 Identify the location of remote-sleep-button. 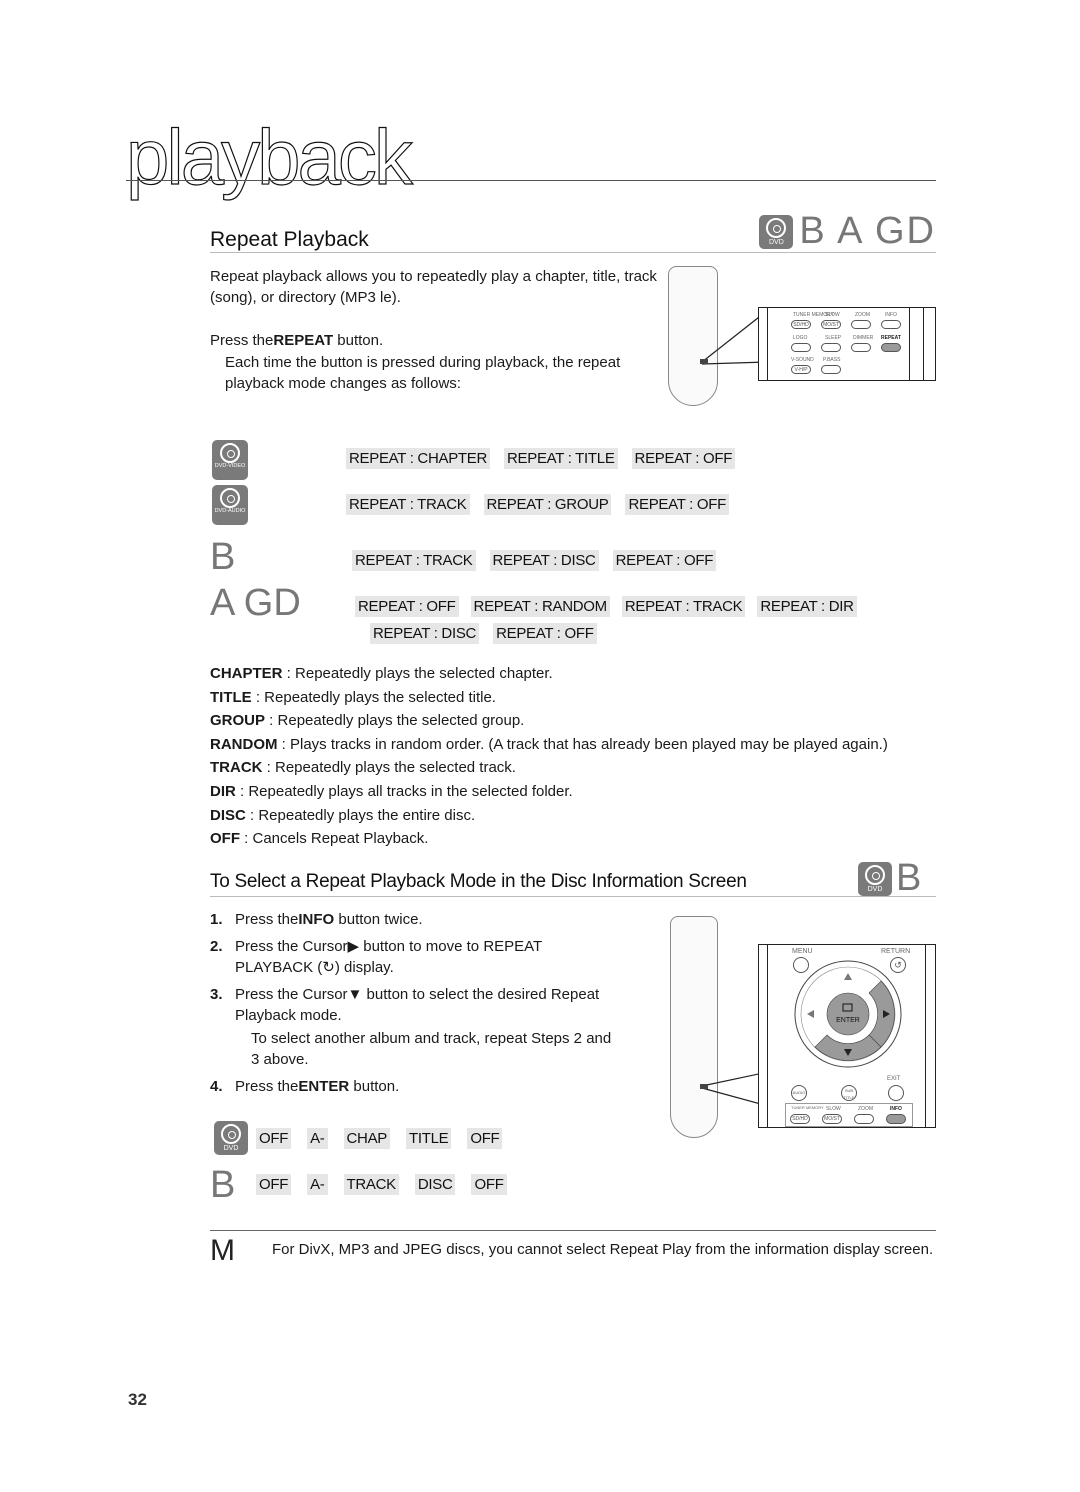
(831, 347).